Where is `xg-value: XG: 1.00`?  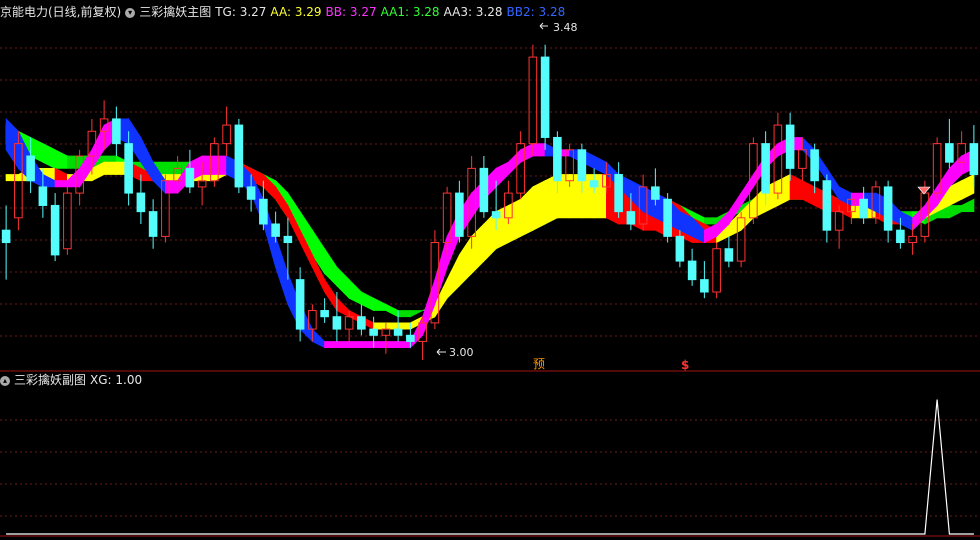 xg-value: XG: 1.00 is located at coordinates (116, 380).